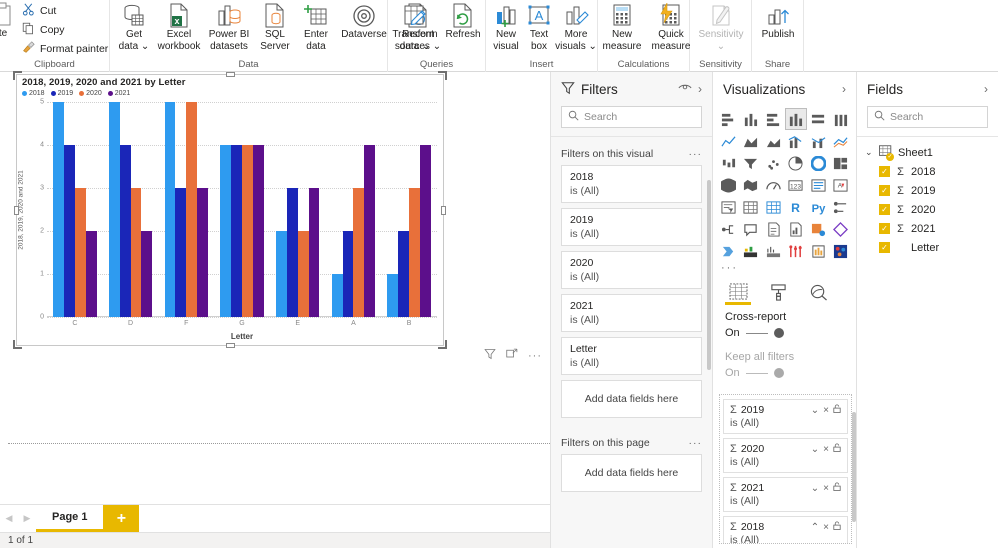 The width and height of the screenshot is (998, 548). What do you see at coordinates (685, 89) in the screenshot?
I see `eye-icon` at bounding box center [685, 89].